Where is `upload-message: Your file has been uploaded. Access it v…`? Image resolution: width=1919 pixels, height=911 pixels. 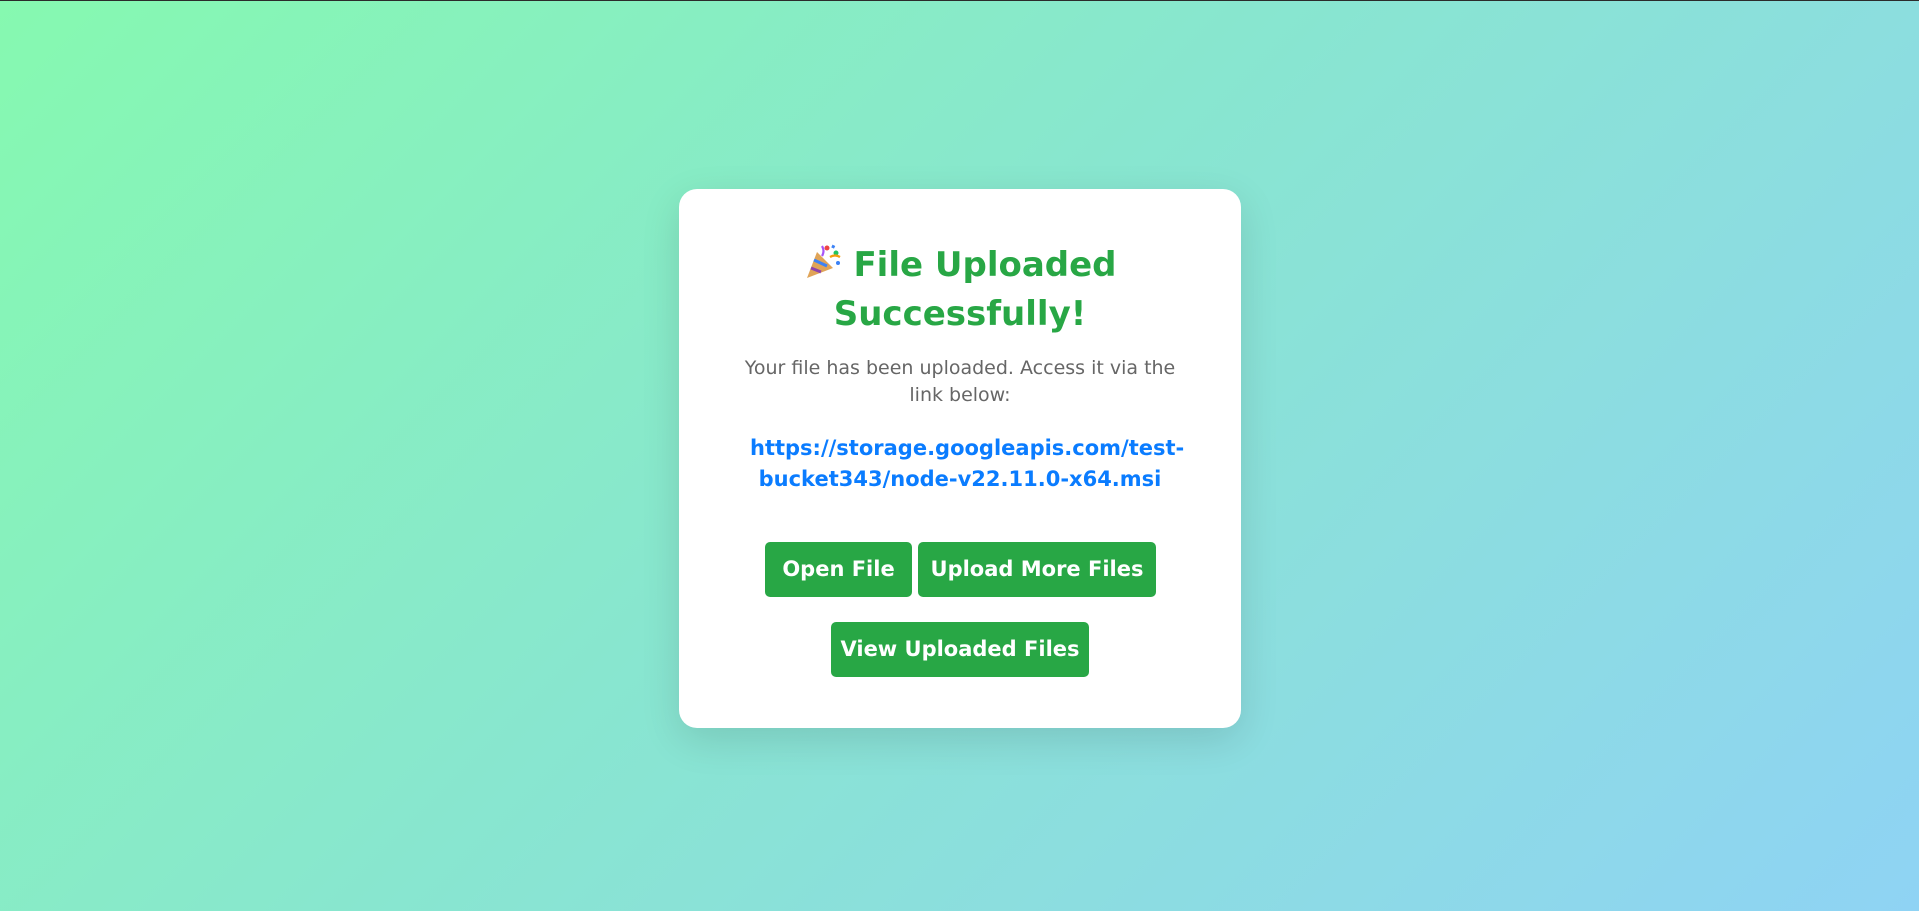
upload-message: Your file has been uploaded. Access it v… is located at coordinates (960, 381).